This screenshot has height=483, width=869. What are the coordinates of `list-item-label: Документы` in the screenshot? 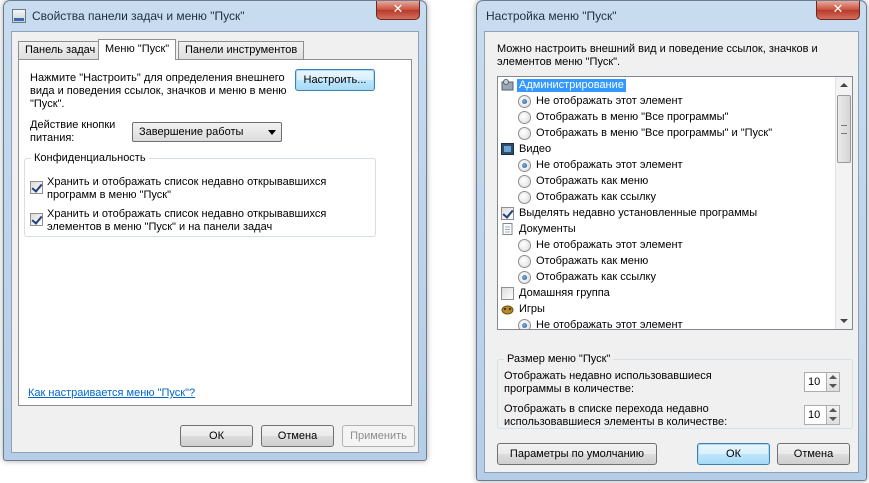 It's located at (547, 229).